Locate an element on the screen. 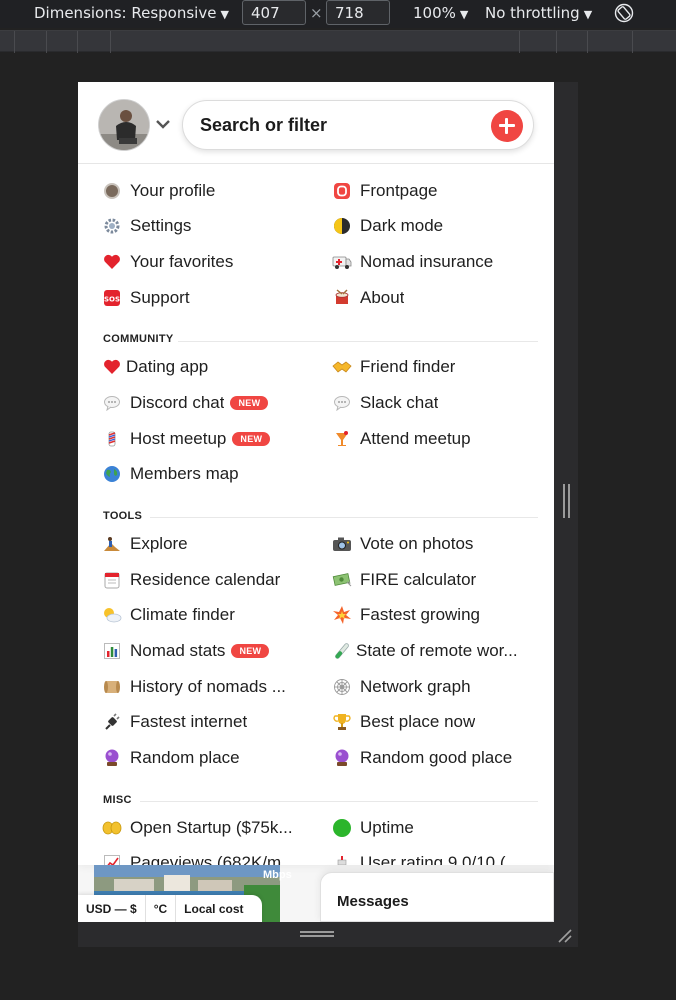 The height and width of the screenshot is (1000, 676). menu-item-dating-app: Dating app is located at coordinates (155, 367).